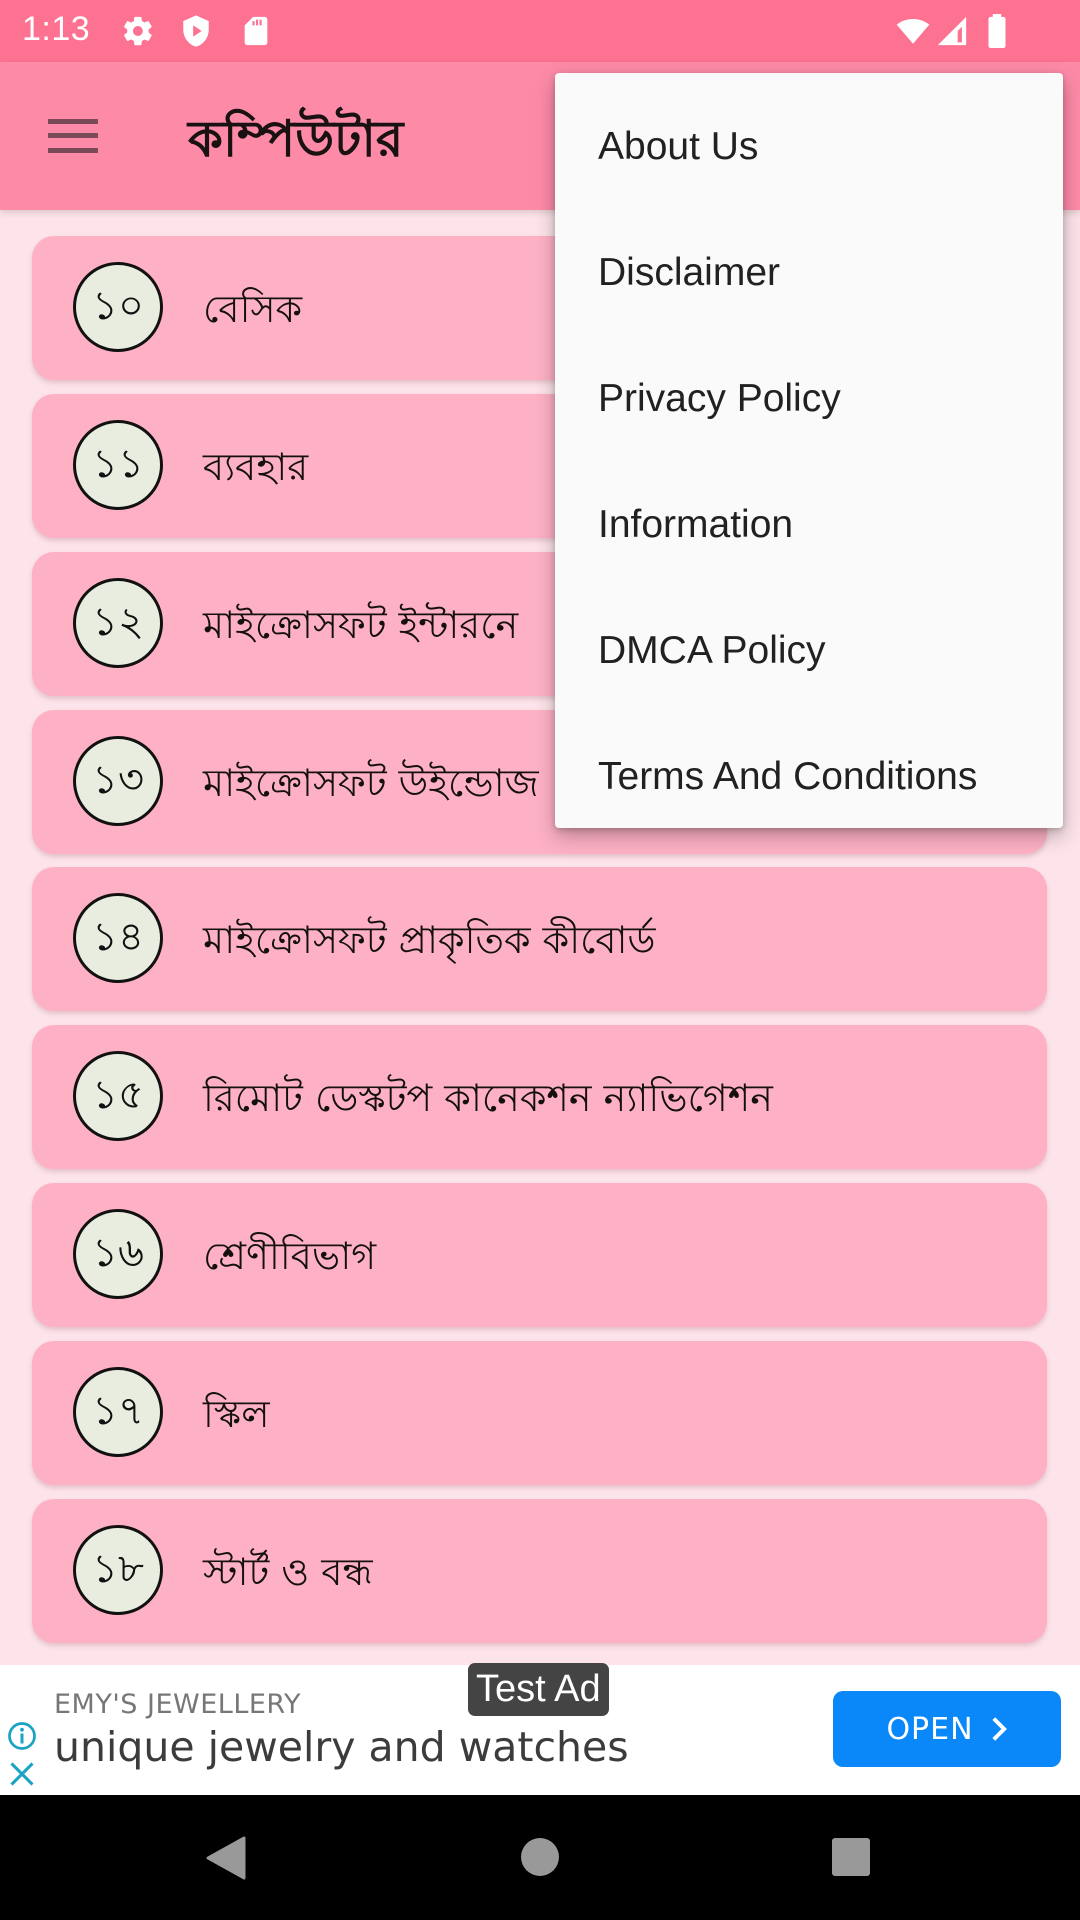  What do you see at coordinates (253, 309) in the screenshot?
I see `list-item-label: বেসিক` at bounding box center [253, 309].